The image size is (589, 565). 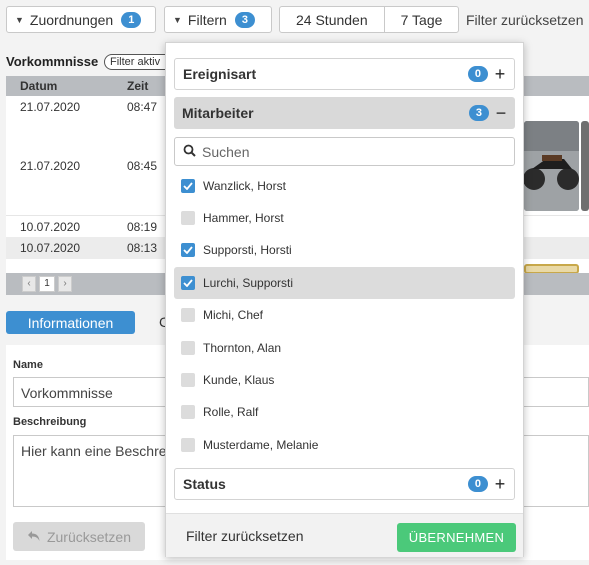 What do you see at coordinates (456, 537) in the screenshot?
I see `apply-button: ÜBERNEHMEN` at bounding box center [456, 537].